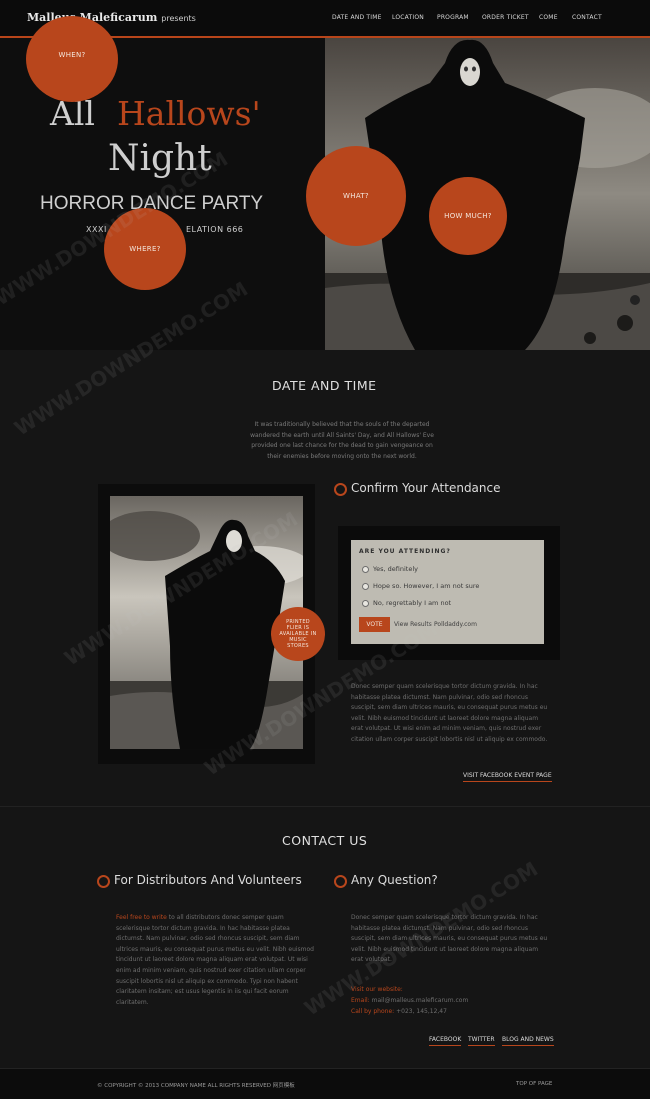 The image size is (650, 1099). Describe the element at coordinates (340, 881) in the screenshot. I see `question-ring-icon` at that location.